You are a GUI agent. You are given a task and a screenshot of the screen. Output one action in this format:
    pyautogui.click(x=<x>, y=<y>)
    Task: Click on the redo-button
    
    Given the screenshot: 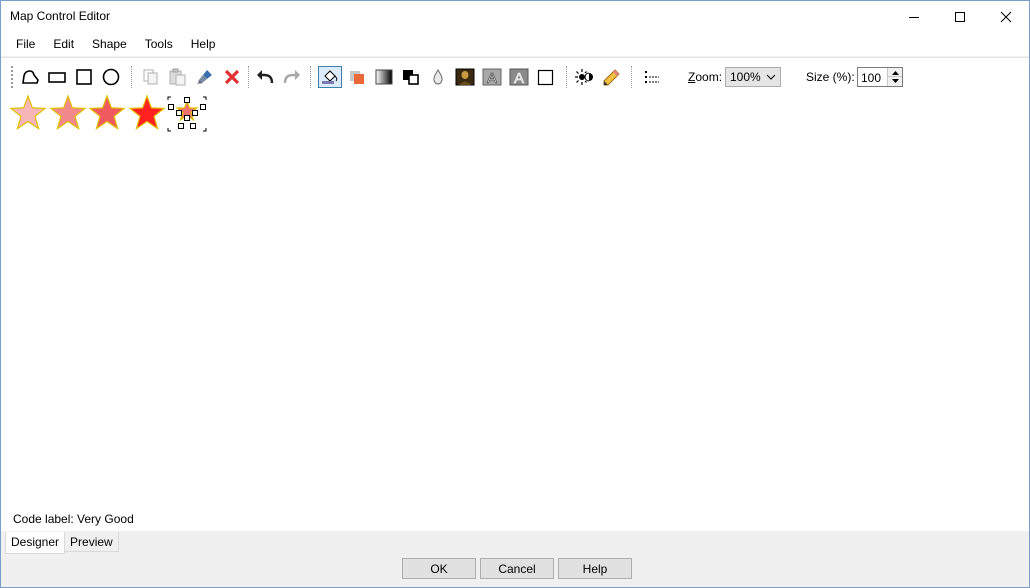 What is the action you would take?
    pyautogui.click(x=292, y=77)
    